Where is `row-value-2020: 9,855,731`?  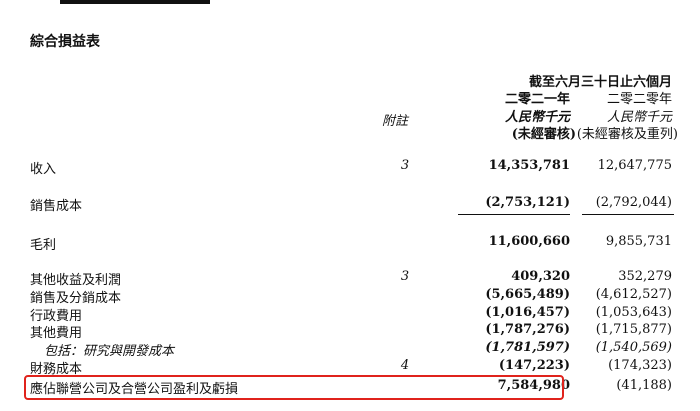
row-value-2020: 9,855,731 is located at coordinates (638, 241).